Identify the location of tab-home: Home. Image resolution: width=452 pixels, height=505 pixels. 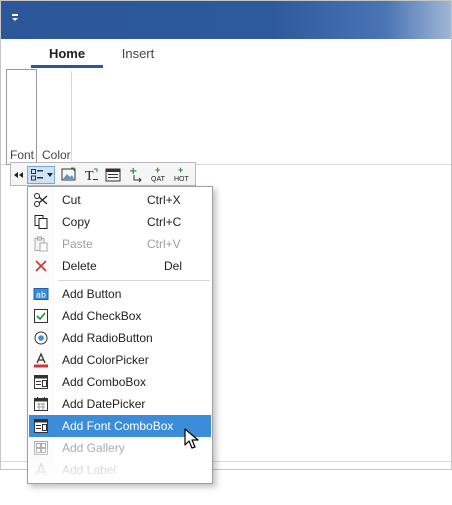
(67, 55).